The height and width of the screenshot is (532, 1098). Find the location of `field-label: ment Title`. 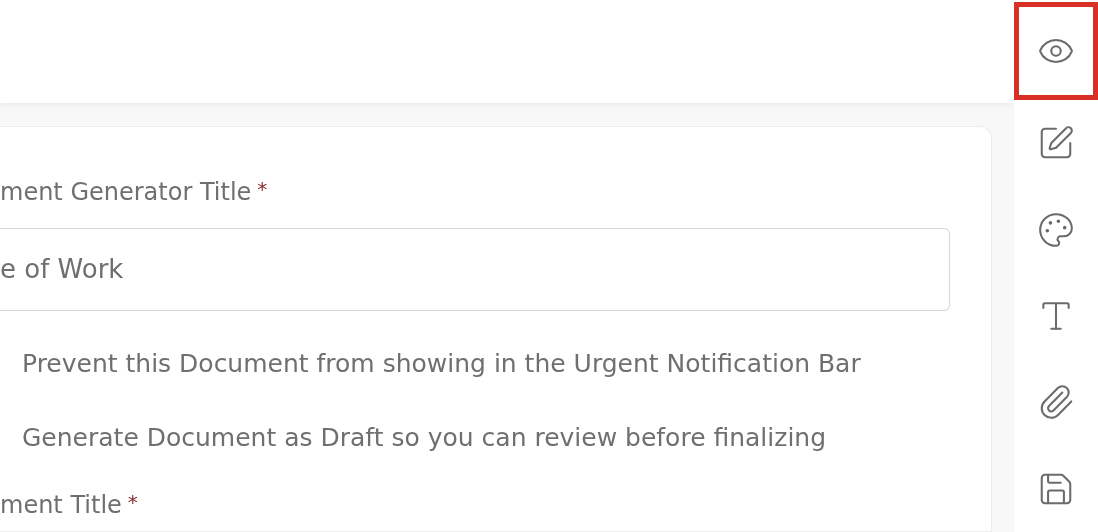

field-label: ment Title is located at coordinates (61, 505).